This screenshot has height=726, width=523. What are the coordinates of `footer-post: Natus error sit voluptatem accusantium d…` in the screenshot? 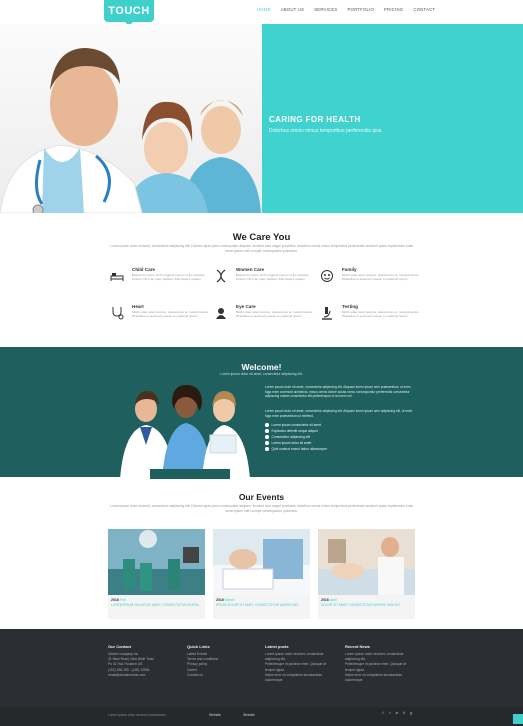 It's located at (300, 678).